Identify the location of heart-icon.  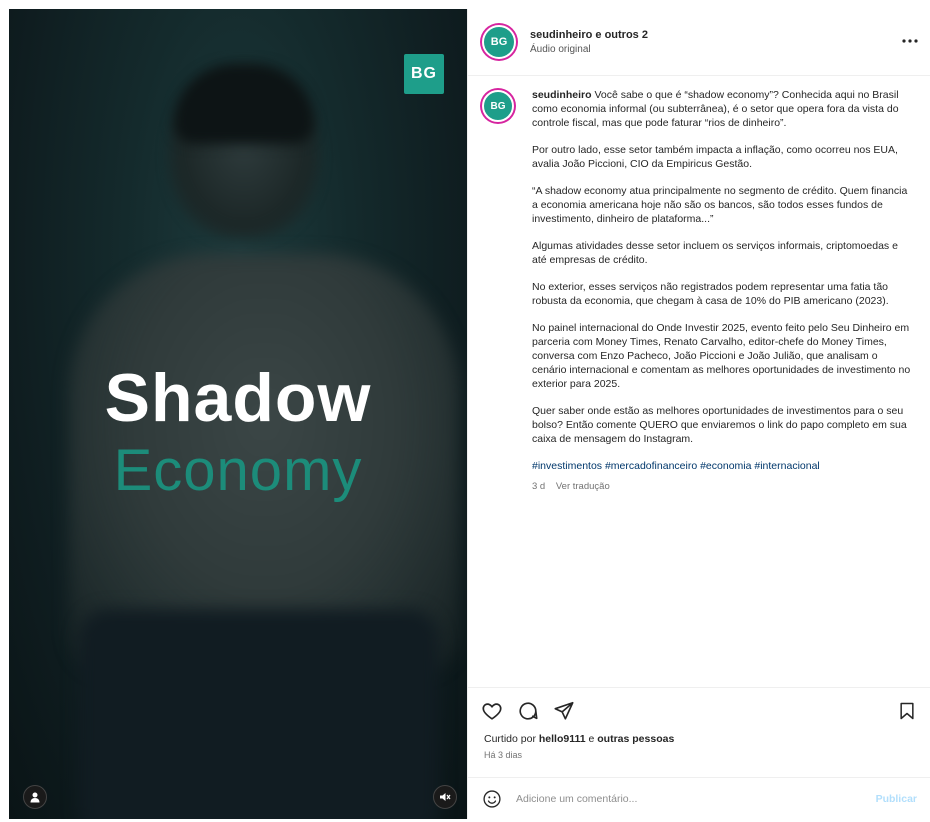
(492, 711).